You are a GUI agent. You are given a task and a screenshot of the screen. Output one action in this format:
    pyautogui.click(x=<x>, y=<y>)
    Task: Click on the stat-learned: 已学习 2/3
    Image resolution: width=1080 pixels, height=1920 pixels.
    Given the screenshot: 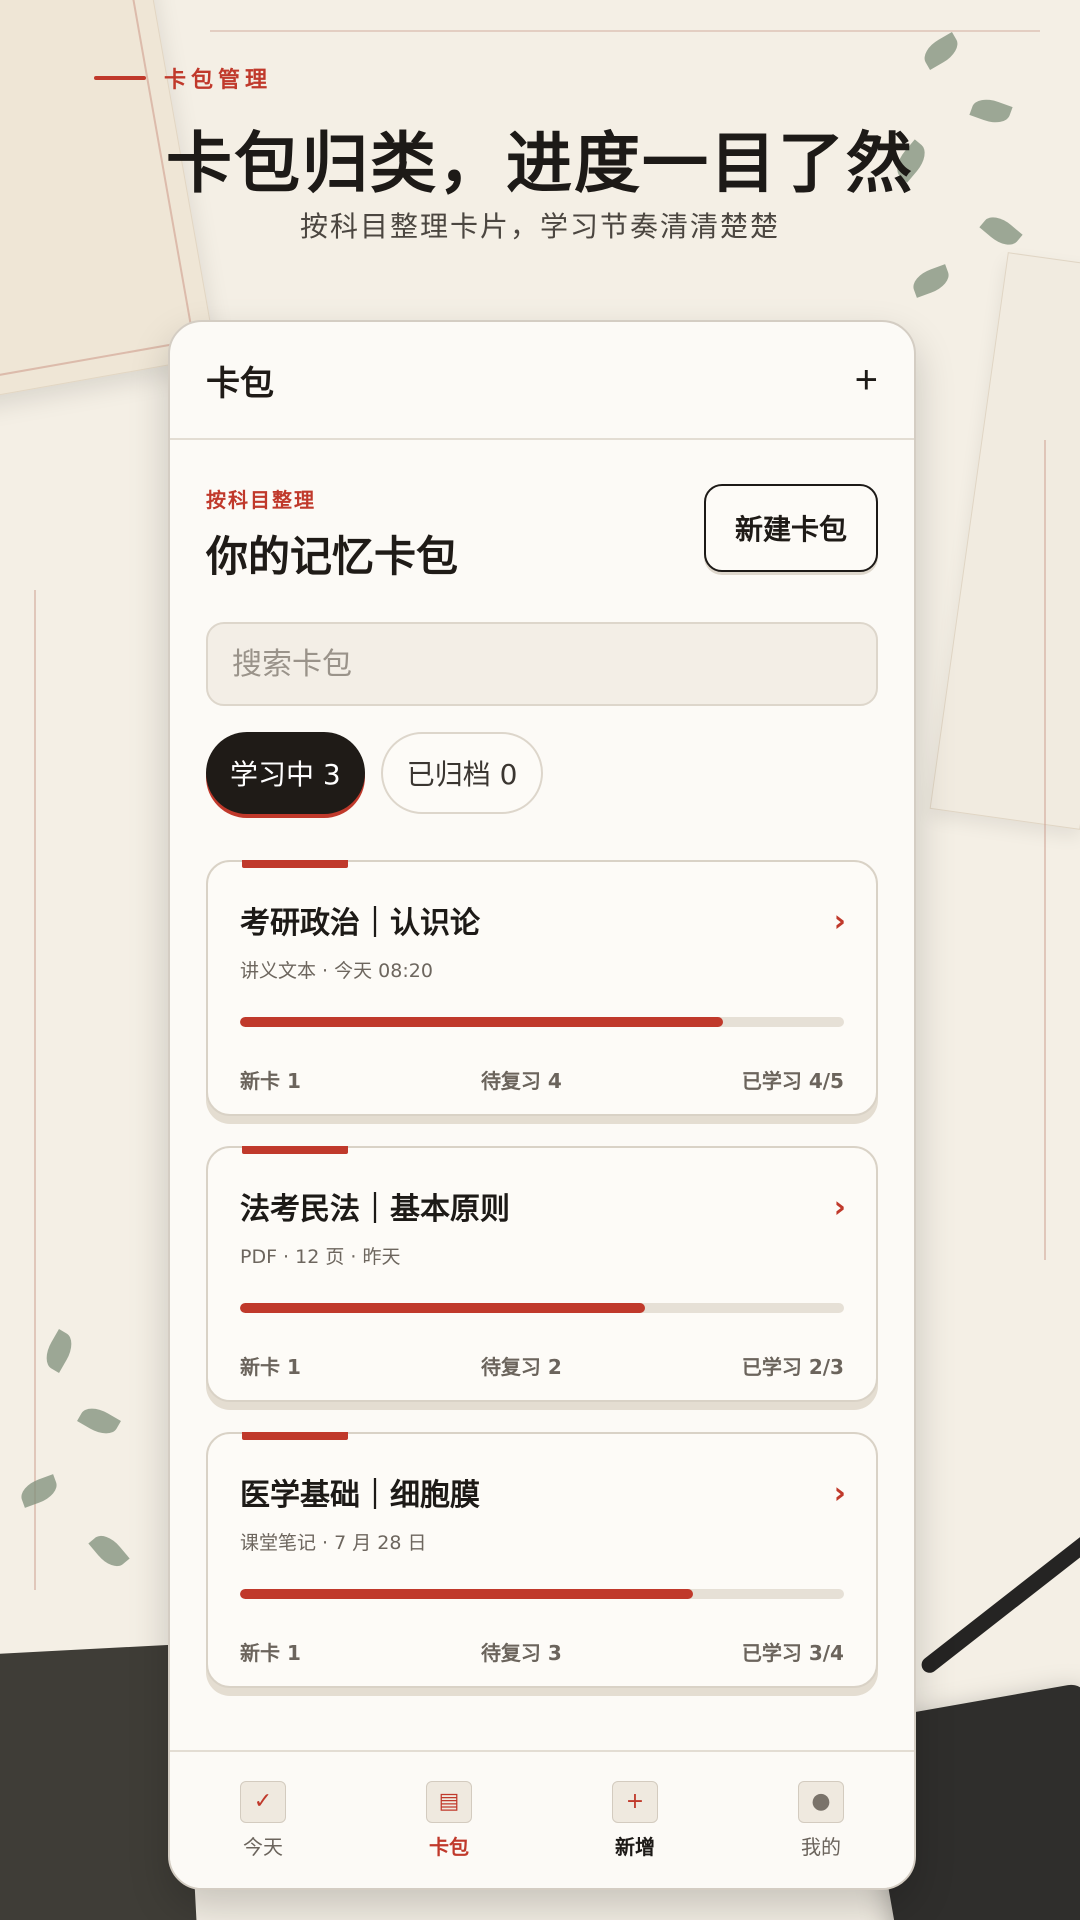 What is the action you would take?
    pyautogui.click(x=792, y=1367)
    